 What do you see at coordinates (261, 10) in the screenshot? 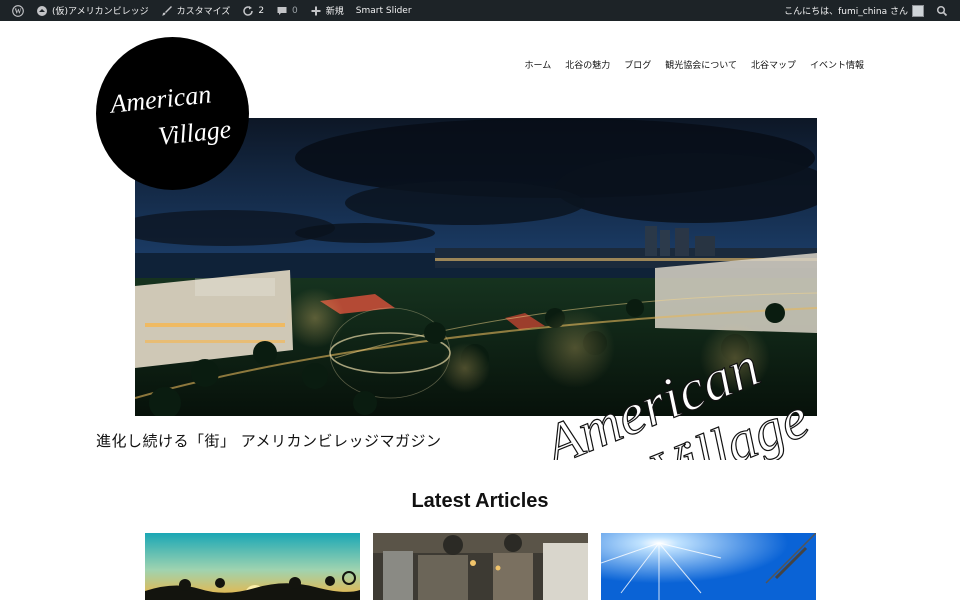
I see `updates-count: 2` at bounding box center [261, 10].